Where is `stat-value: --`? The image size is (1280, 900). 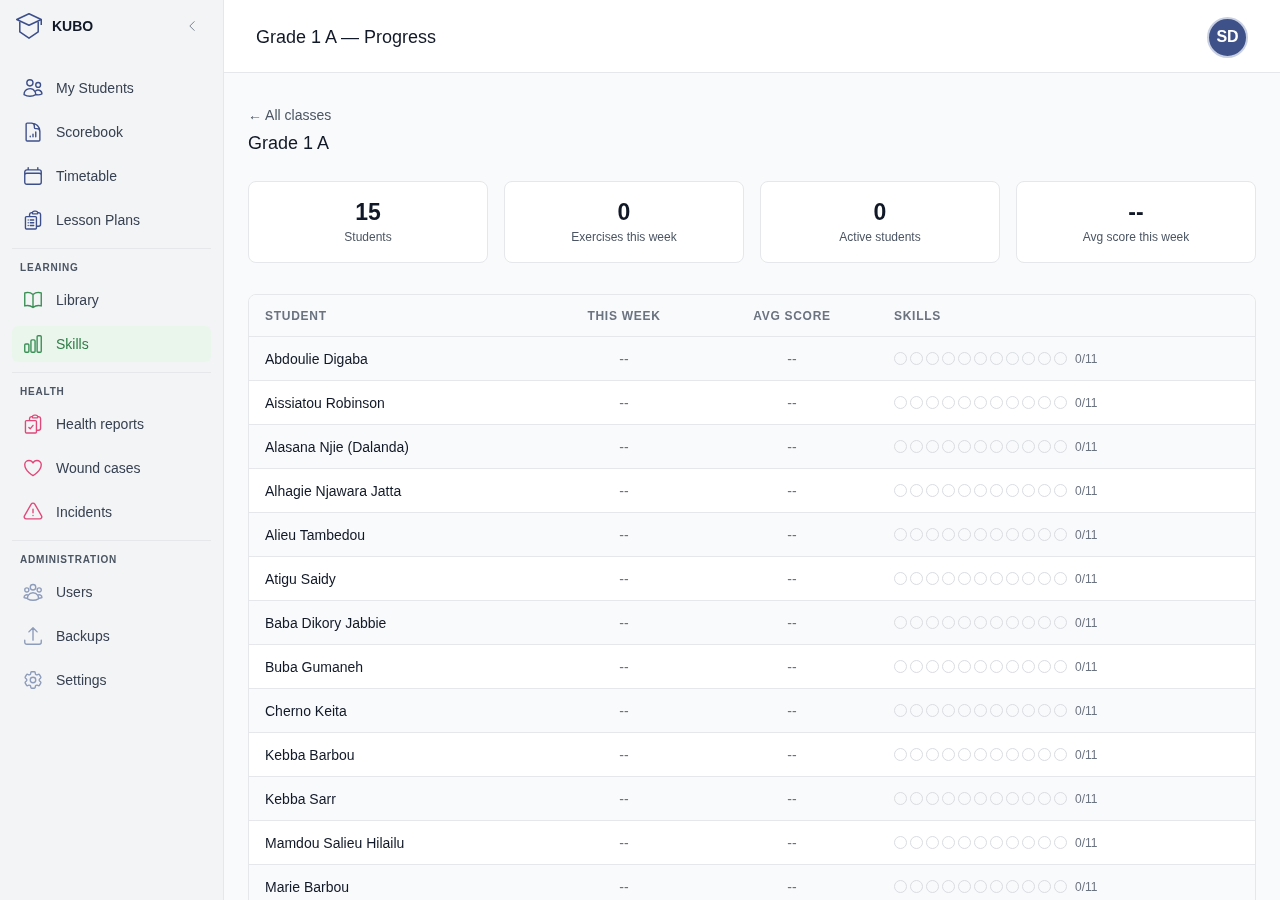 stat-value: -- is located at coordinates (1136, 212).